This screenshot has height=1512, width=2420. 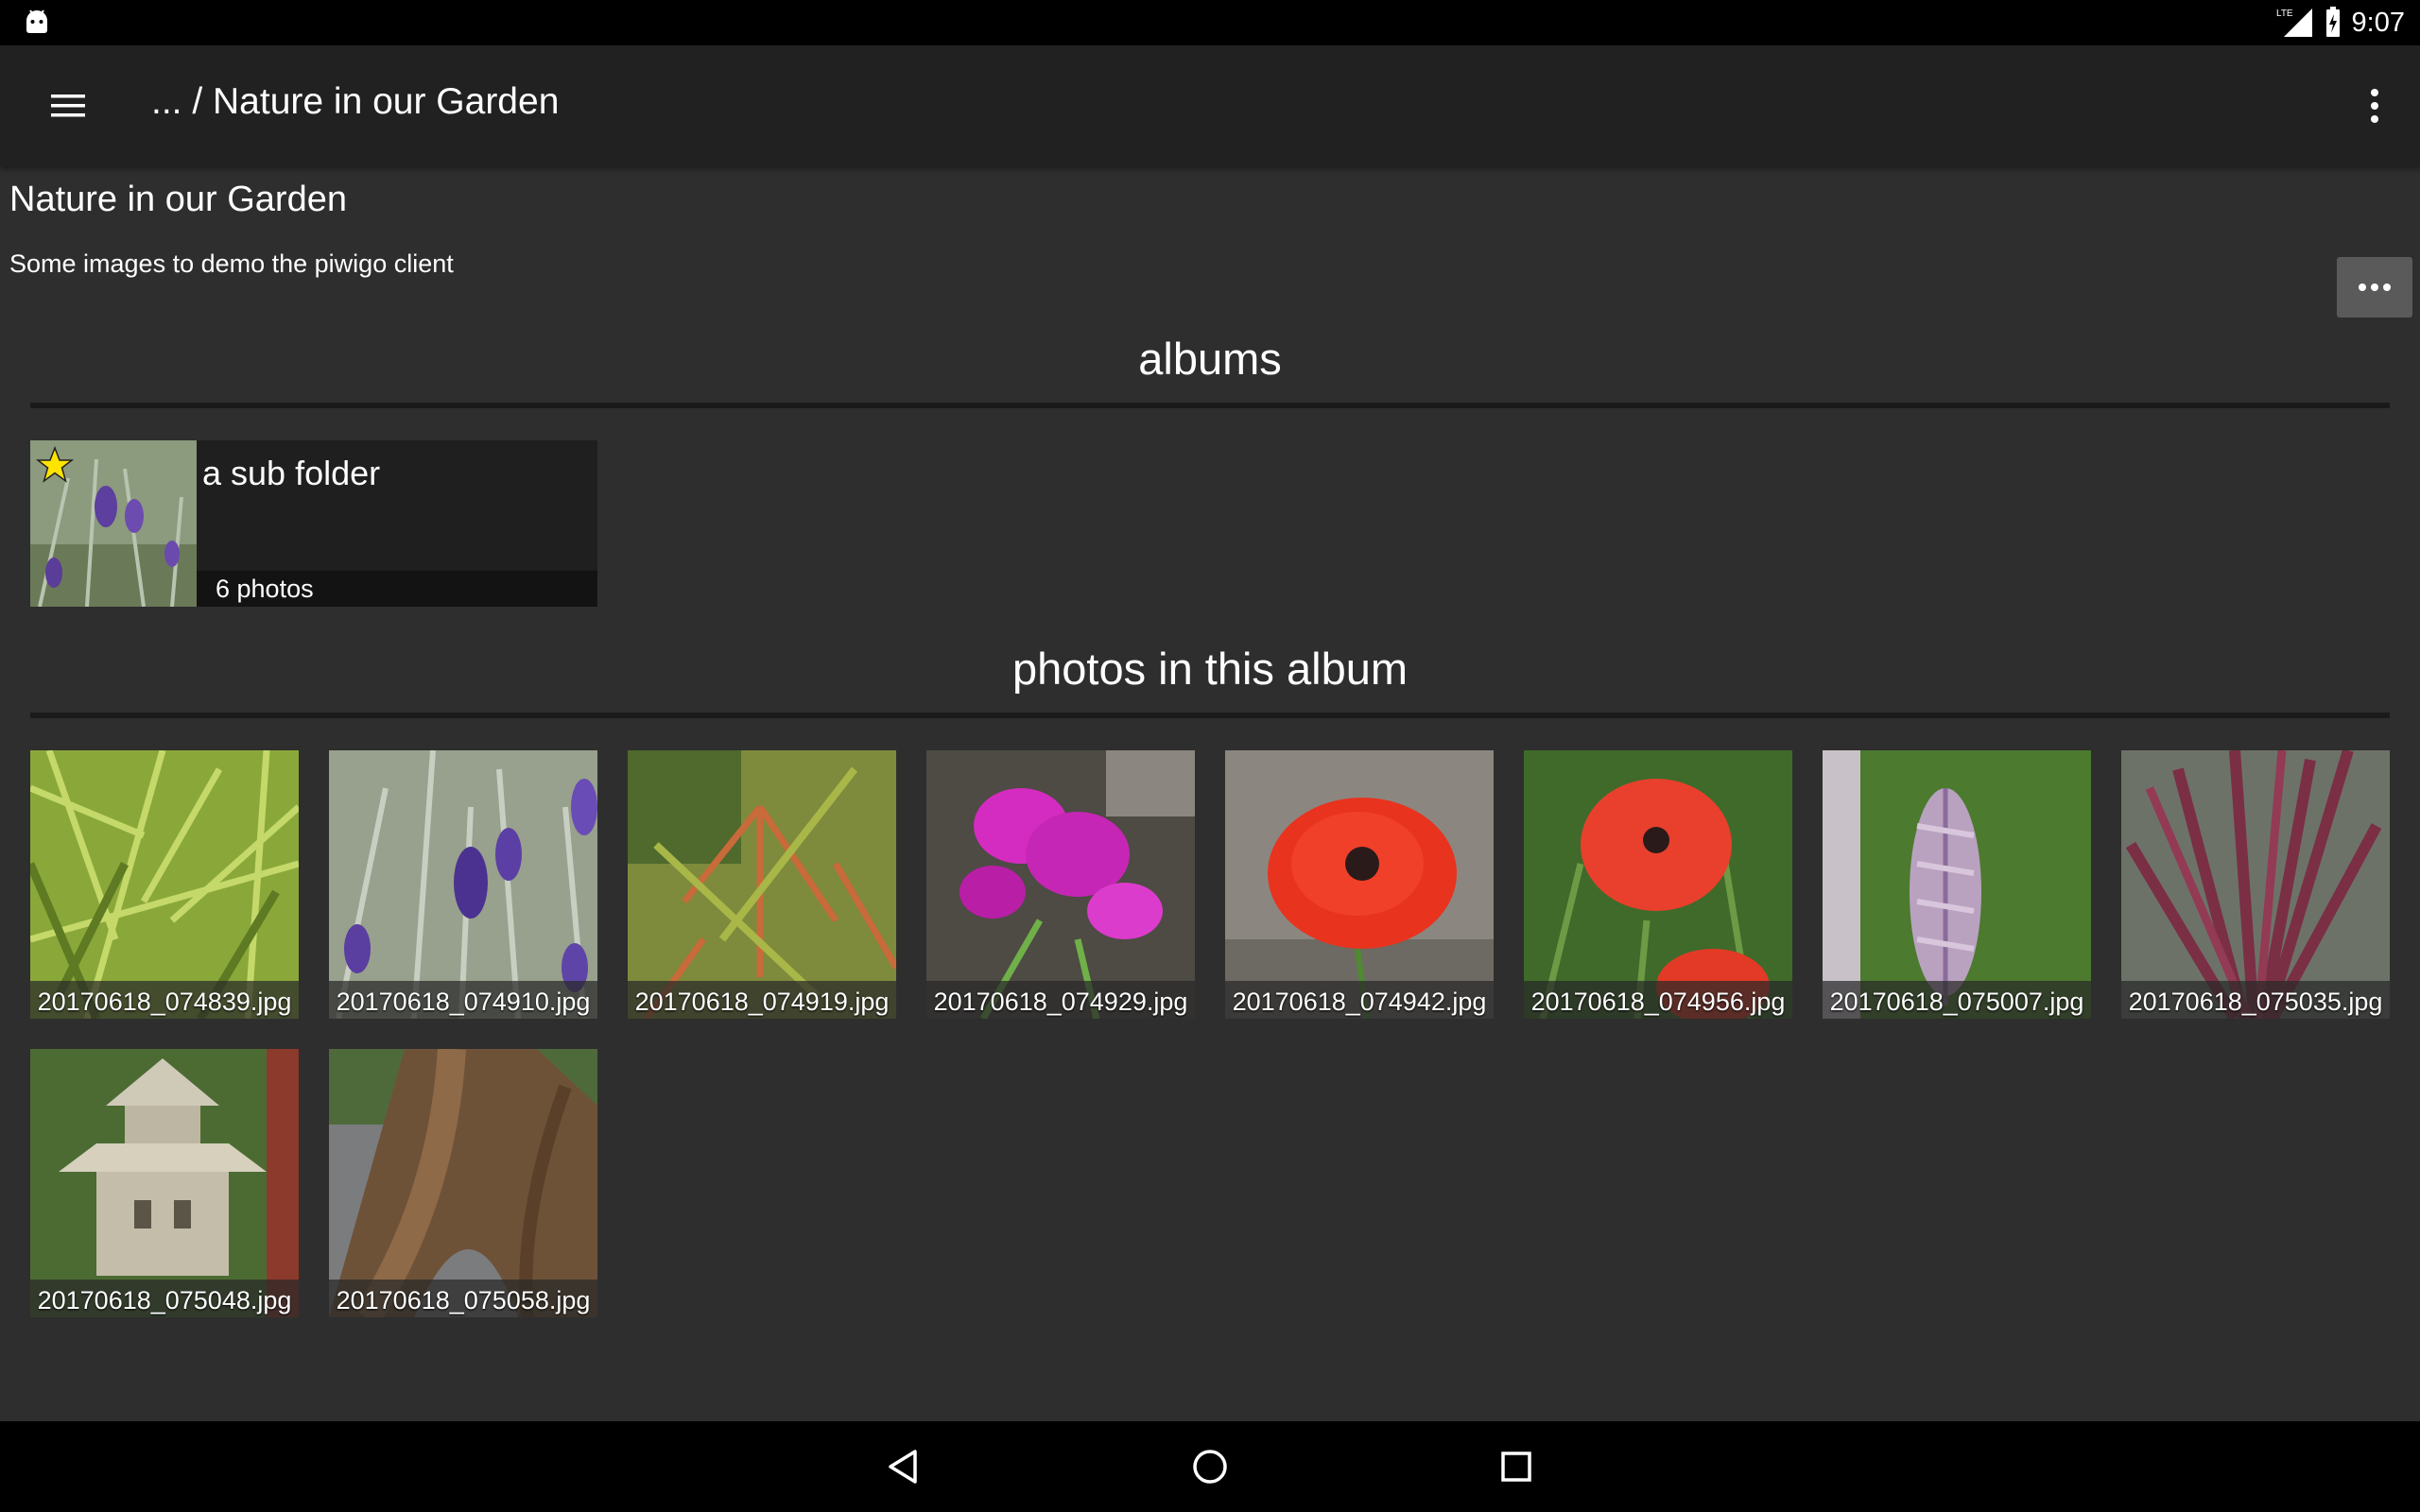 I want to click on system-nav-bar, so click(x=1210, y=1466).